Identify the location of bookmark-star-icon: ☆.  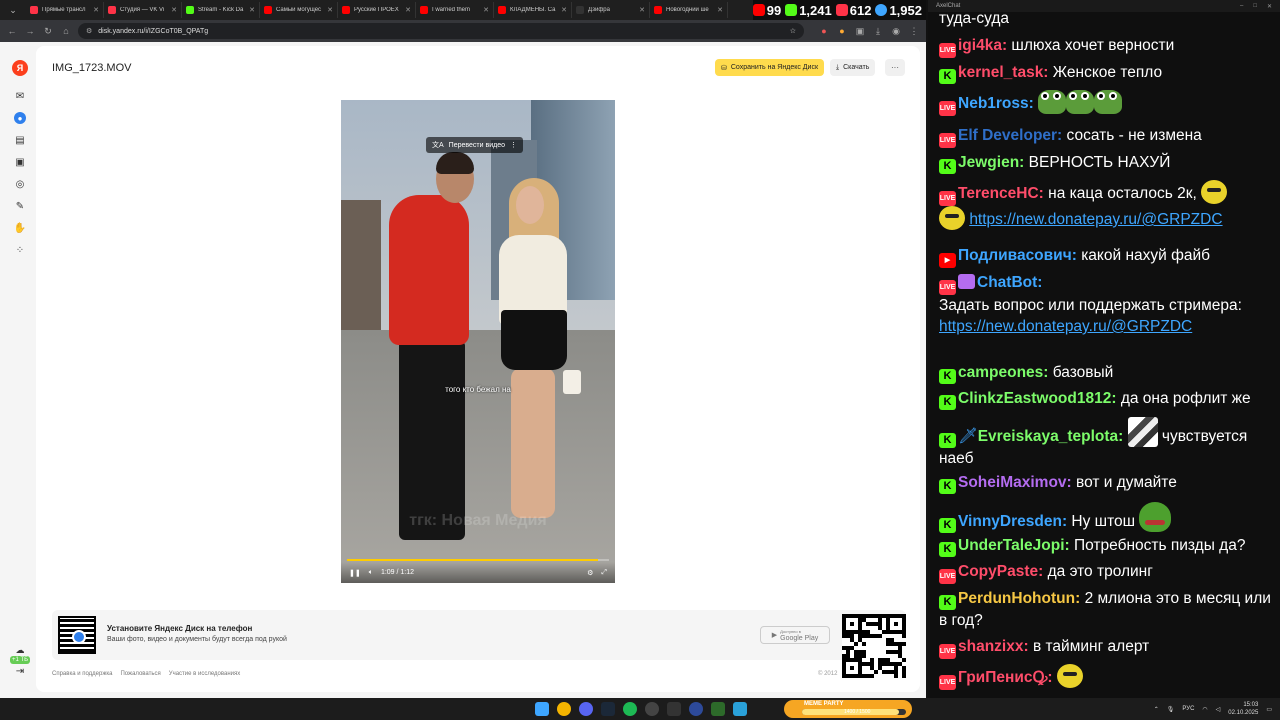
(793, 31).